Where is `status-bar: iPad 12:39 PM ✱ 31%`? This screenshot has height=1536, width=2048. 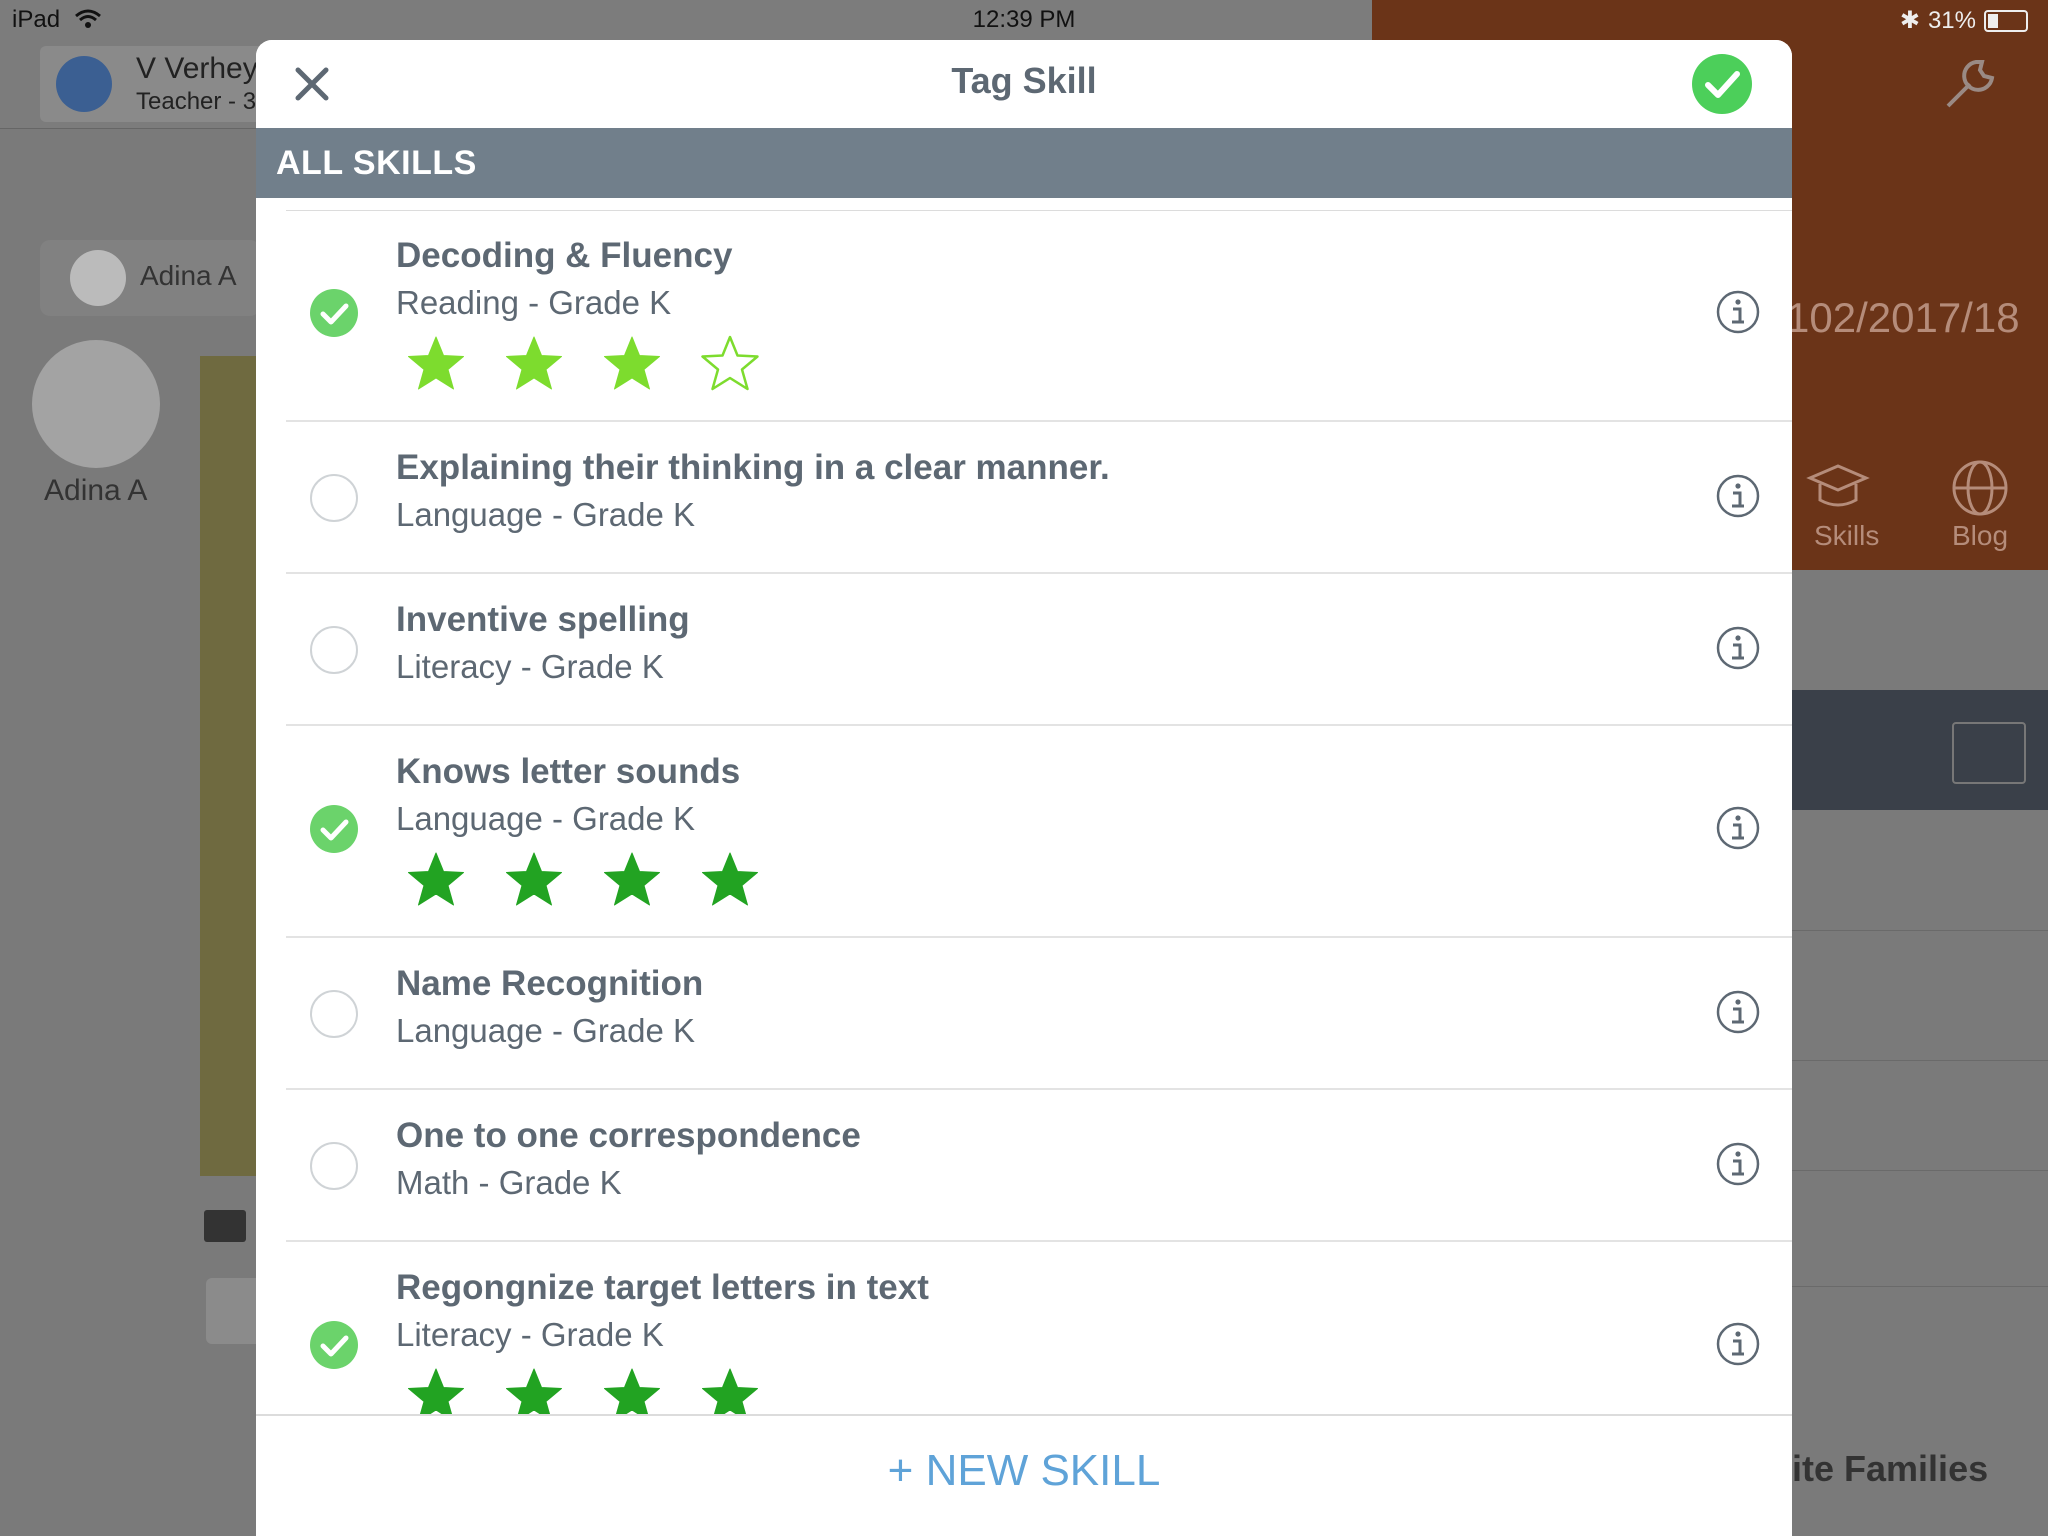
status-bar: iPad 12:39 PM ✱ 31% is located at coordinates (1024, 20).